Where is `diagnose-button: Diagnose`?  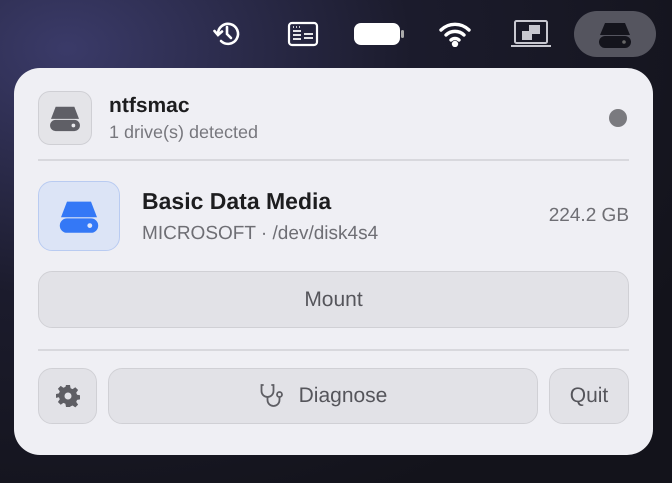 diagnose-button: Diagnose is located at coordinates (323, 396).